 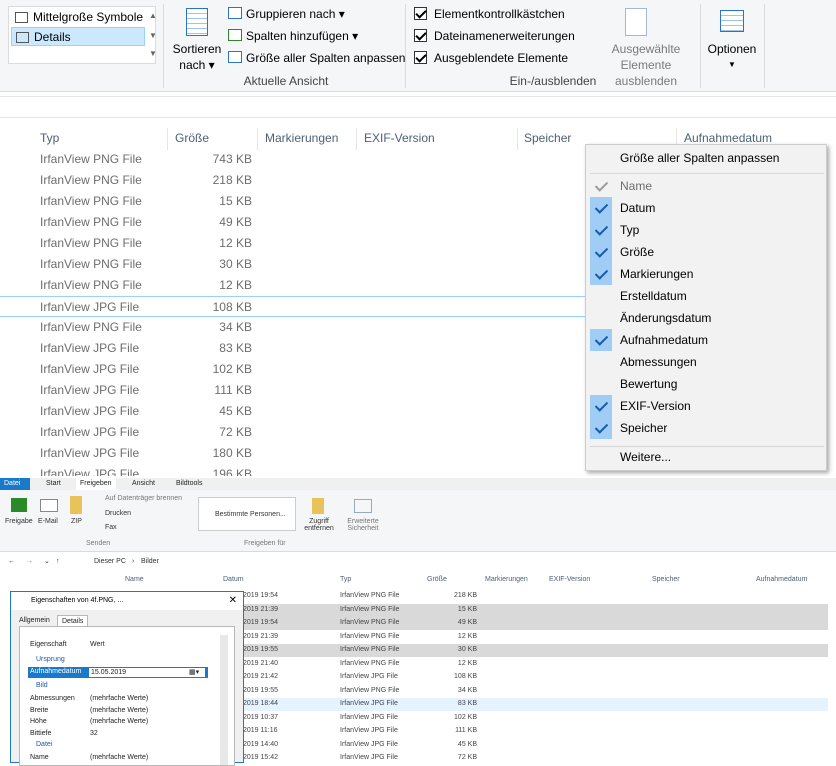 I want to click on mini-table-row: 2019 19:54 IrfanView PNG File 218 KB, so click(x=535, y=596).